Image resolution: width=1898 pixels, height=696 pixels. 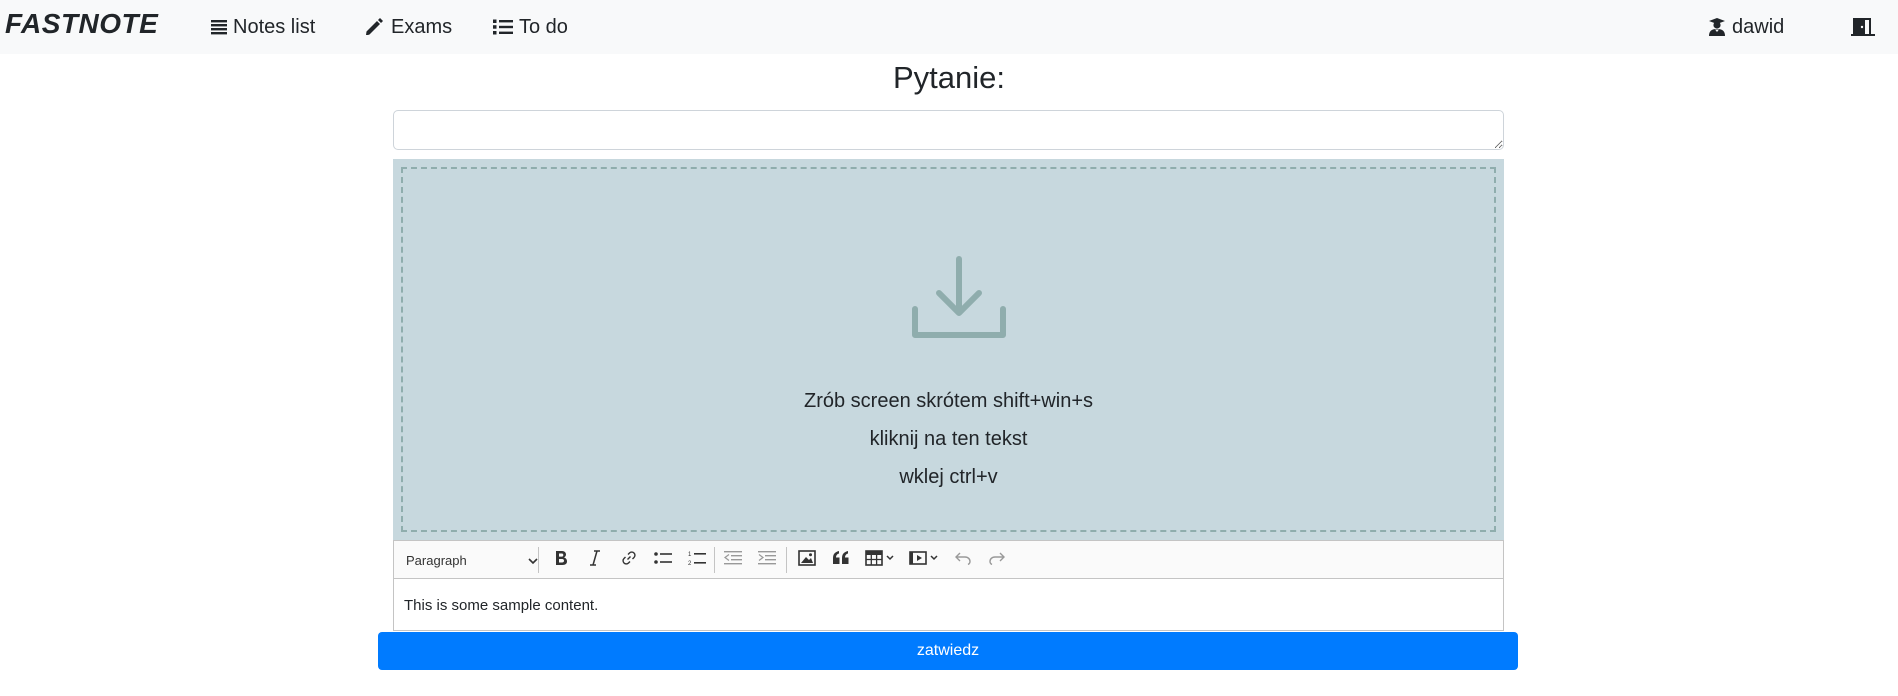 I want to click on table-icon, so click(x=880, y=560).